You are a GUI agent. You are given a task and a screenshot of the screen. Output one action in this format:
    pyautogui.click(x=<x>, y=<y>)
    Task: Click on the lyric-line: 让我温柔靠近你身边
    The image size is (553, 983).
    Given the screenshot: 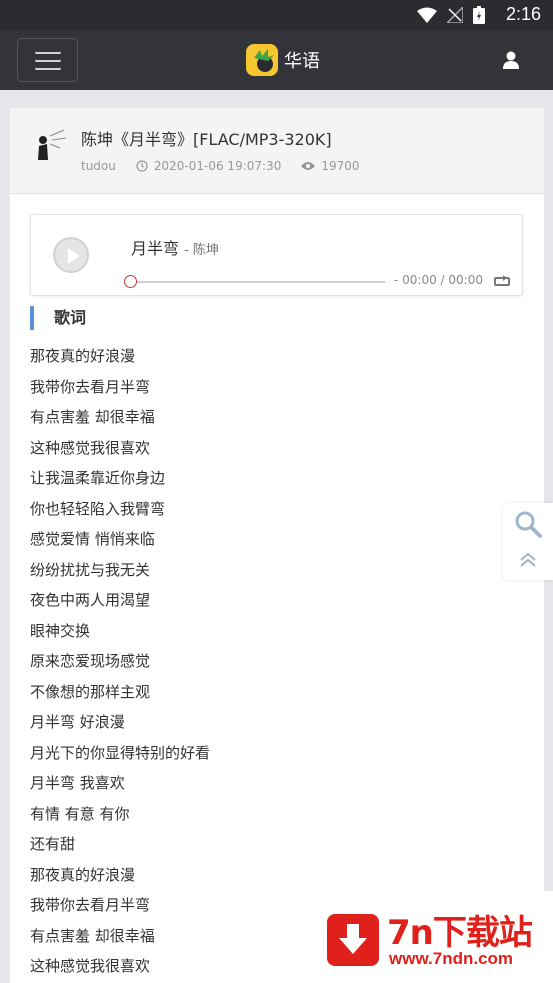 What is the action you would take?
    pyautogui.click(x=98, y=478)
    